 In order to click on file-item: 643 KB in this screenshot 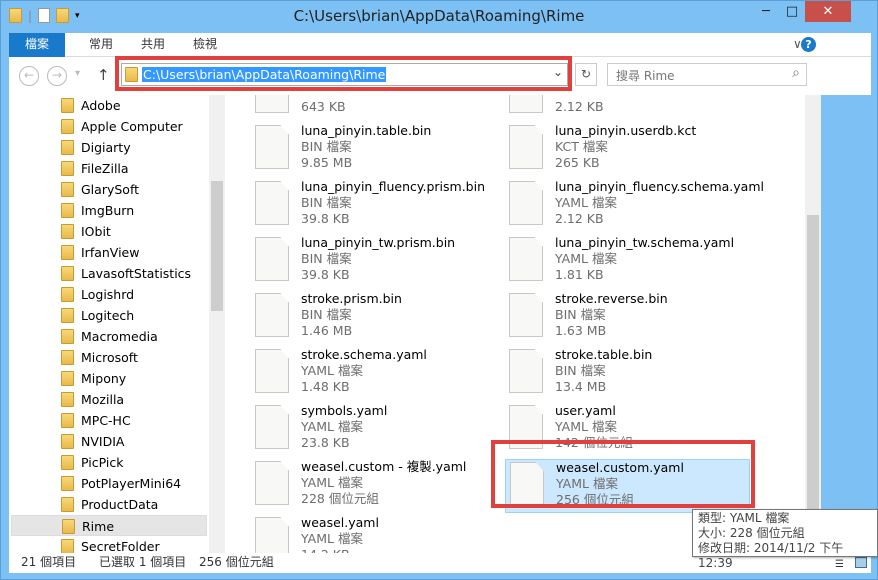, I will do `click(373, 108)`.